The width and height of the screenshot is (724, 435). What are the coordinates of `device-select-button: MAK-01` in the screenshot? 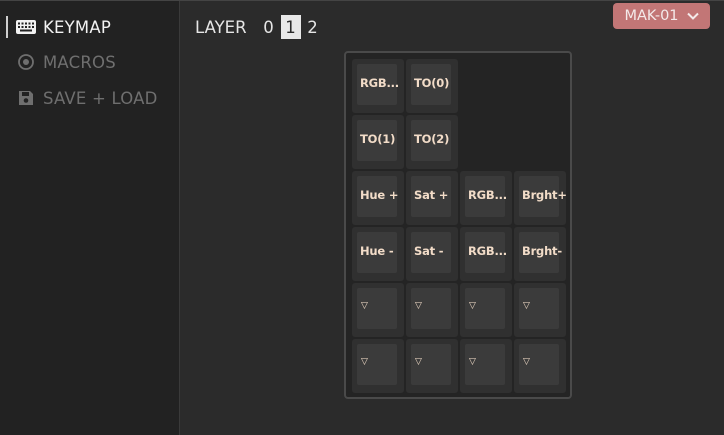 It's located at (661, 16).